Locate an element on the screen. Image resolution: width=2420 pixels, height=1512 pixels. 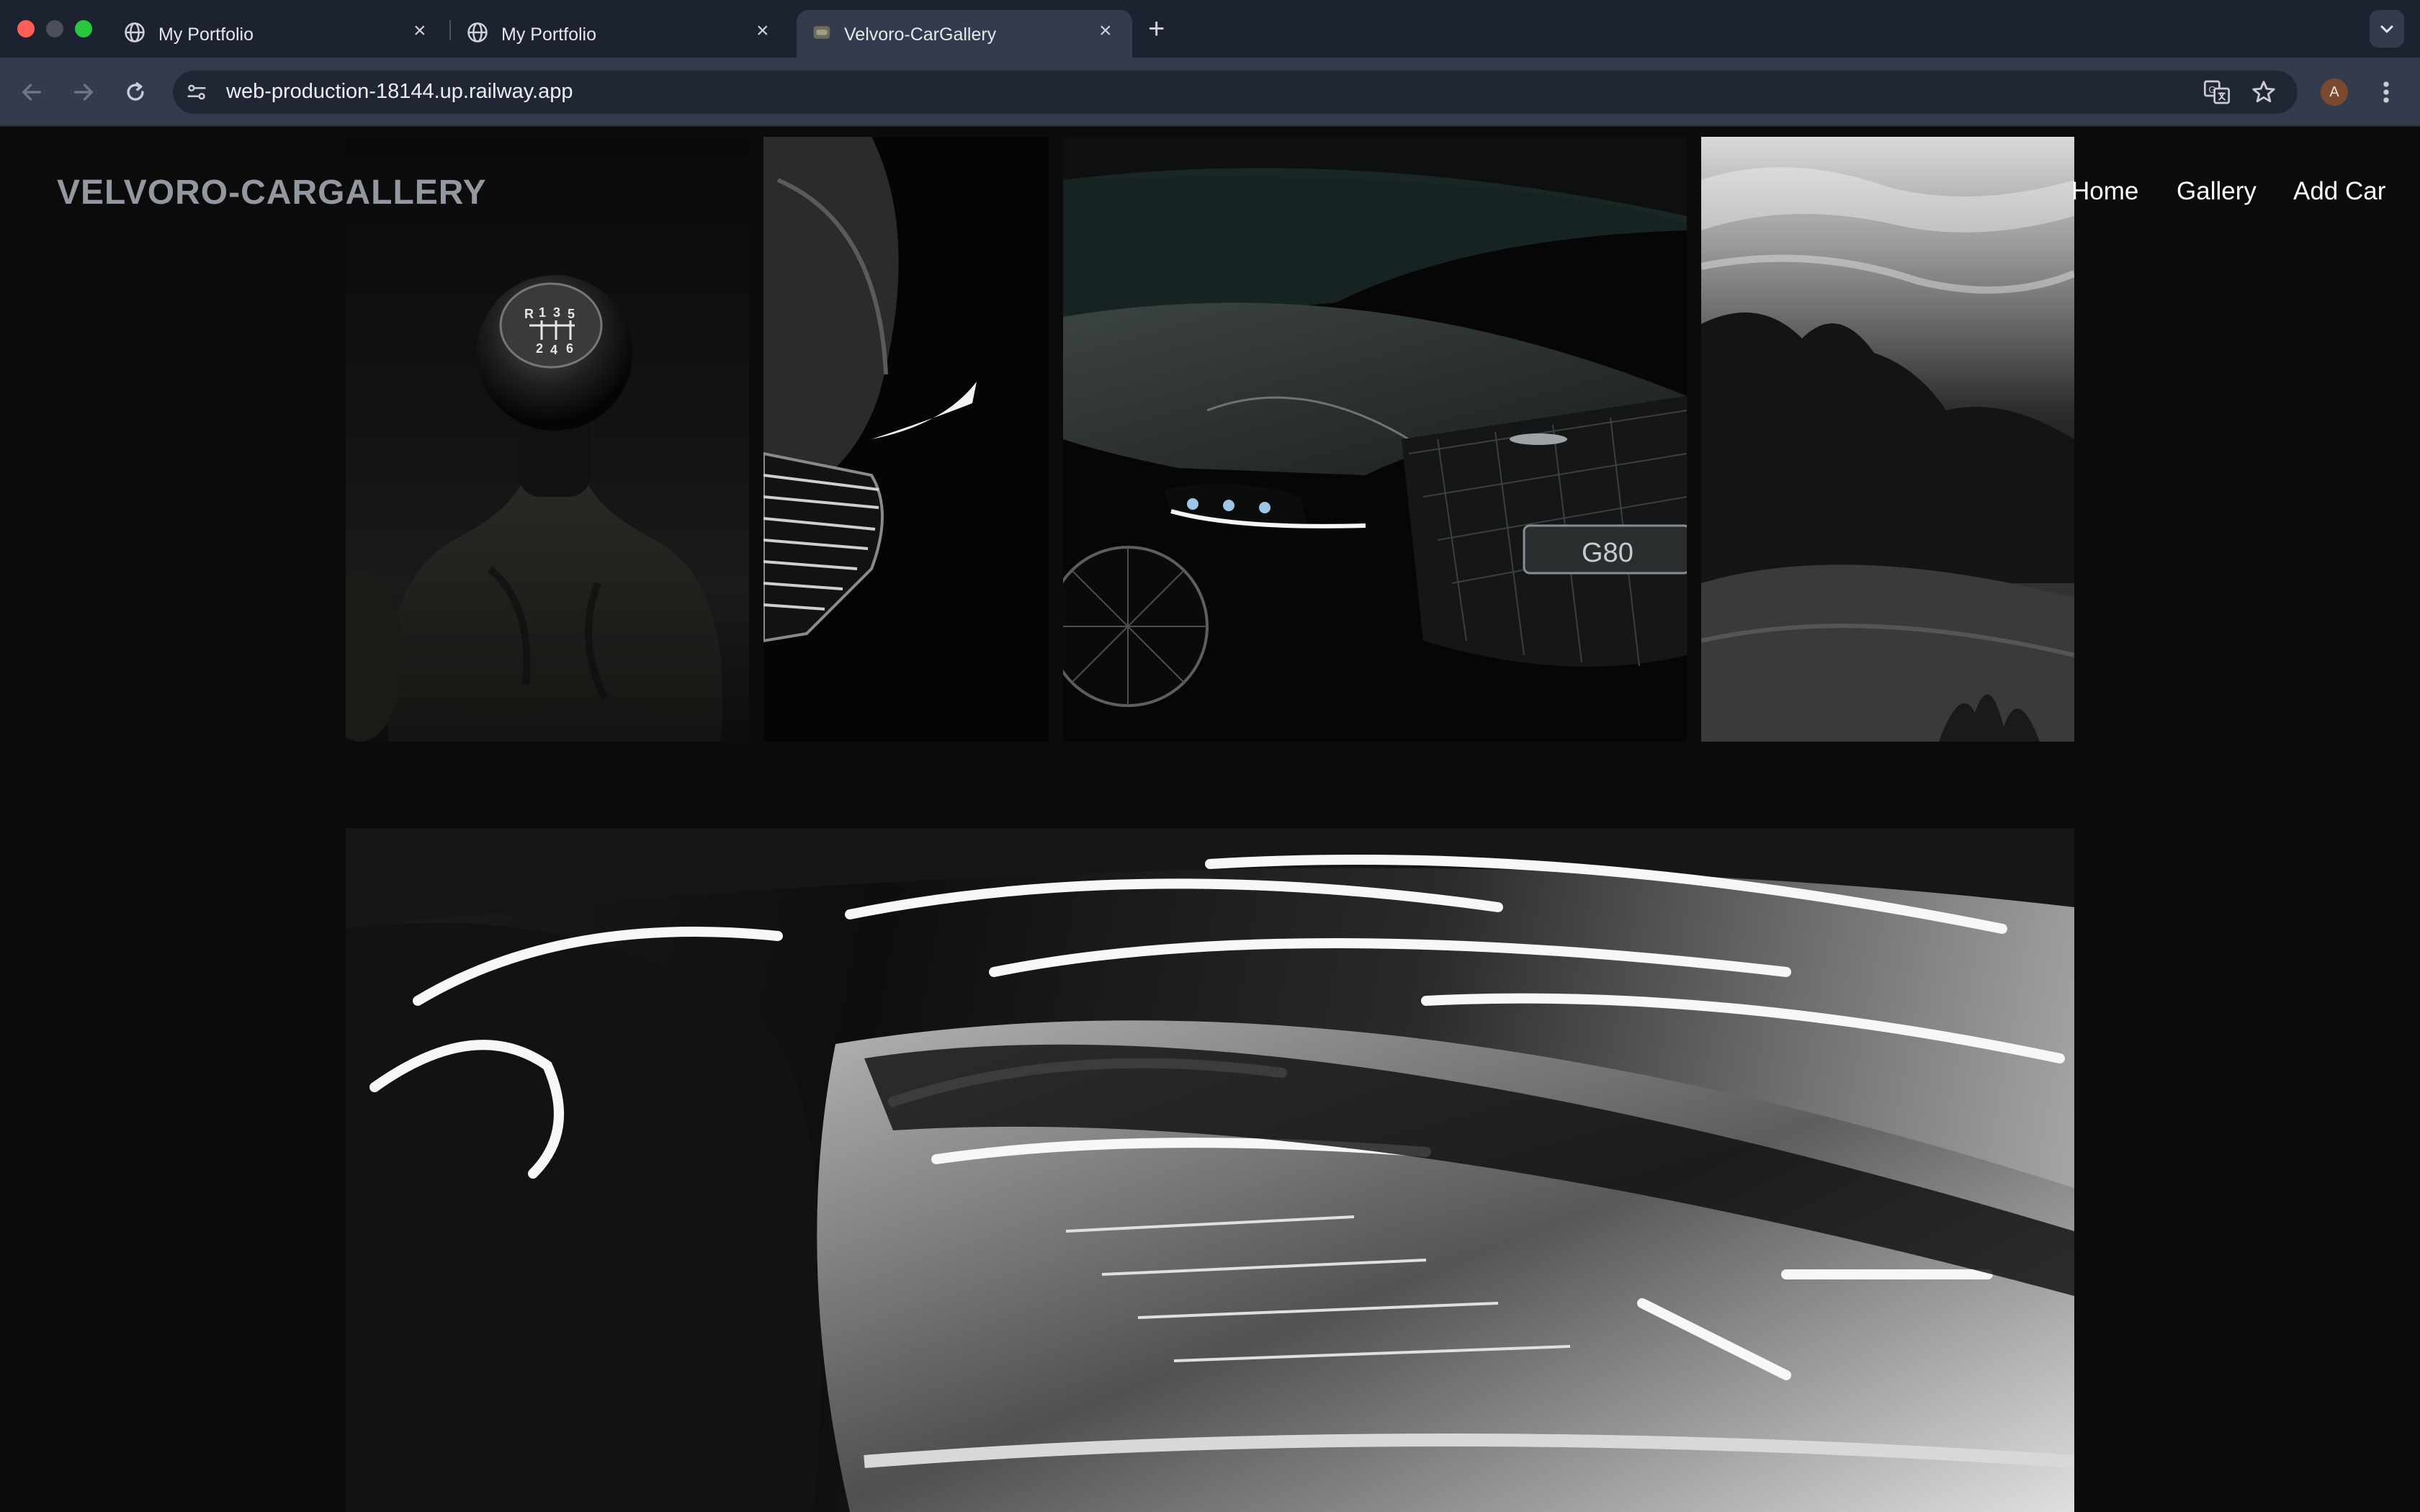
gallery-photo-sedan: G80 is located at coordinates (1375, 439).